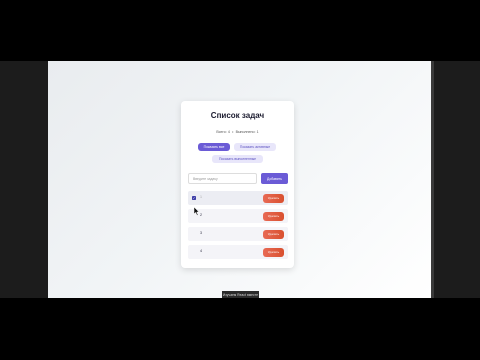  What do you see at coordinates (240, 294) in the screenshot?
I see `video-caption: Изучаем React вместе` at bounding box center [240, 294].